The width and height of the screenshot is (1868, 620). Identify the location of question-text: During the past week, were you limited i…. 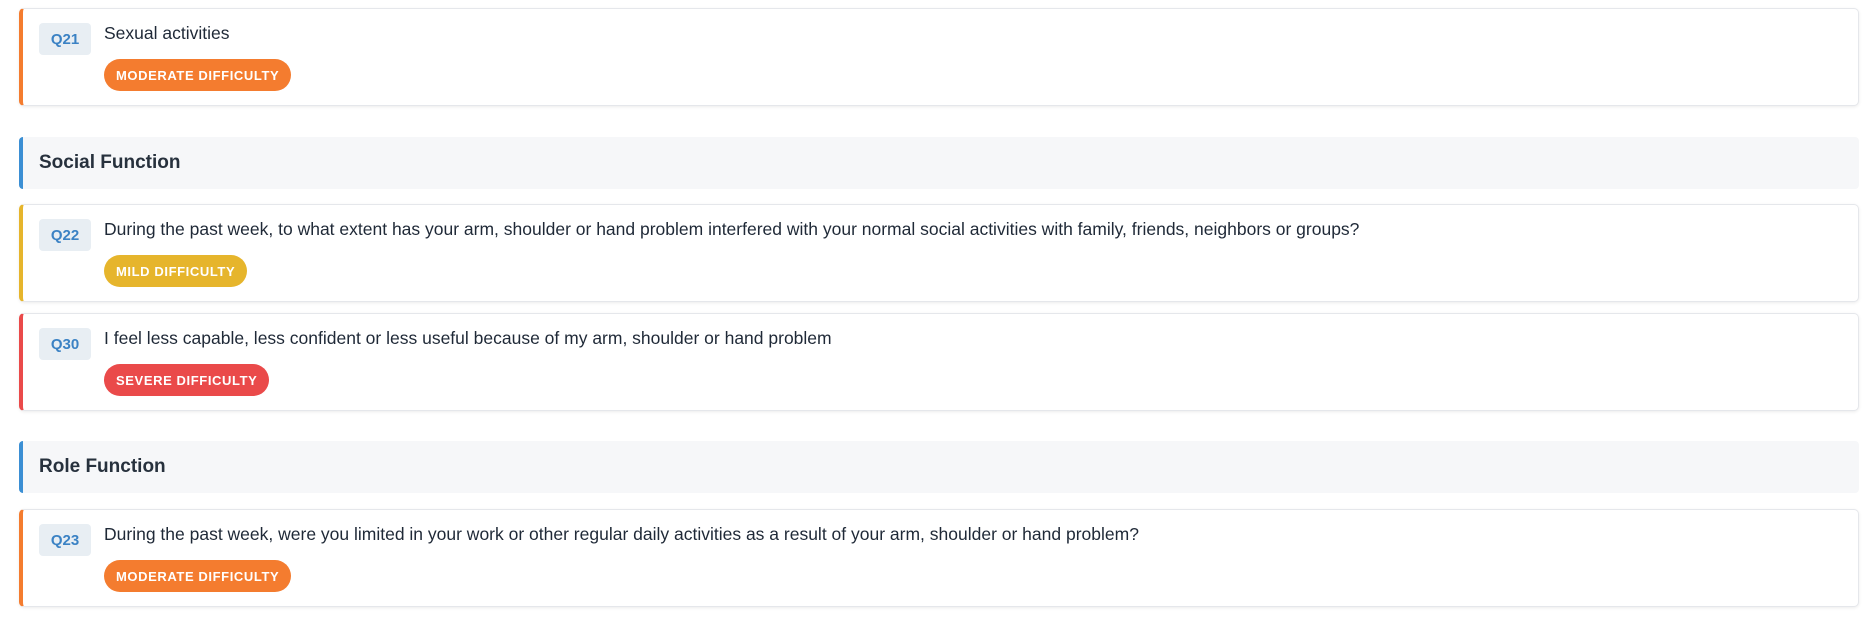
(621, 534).